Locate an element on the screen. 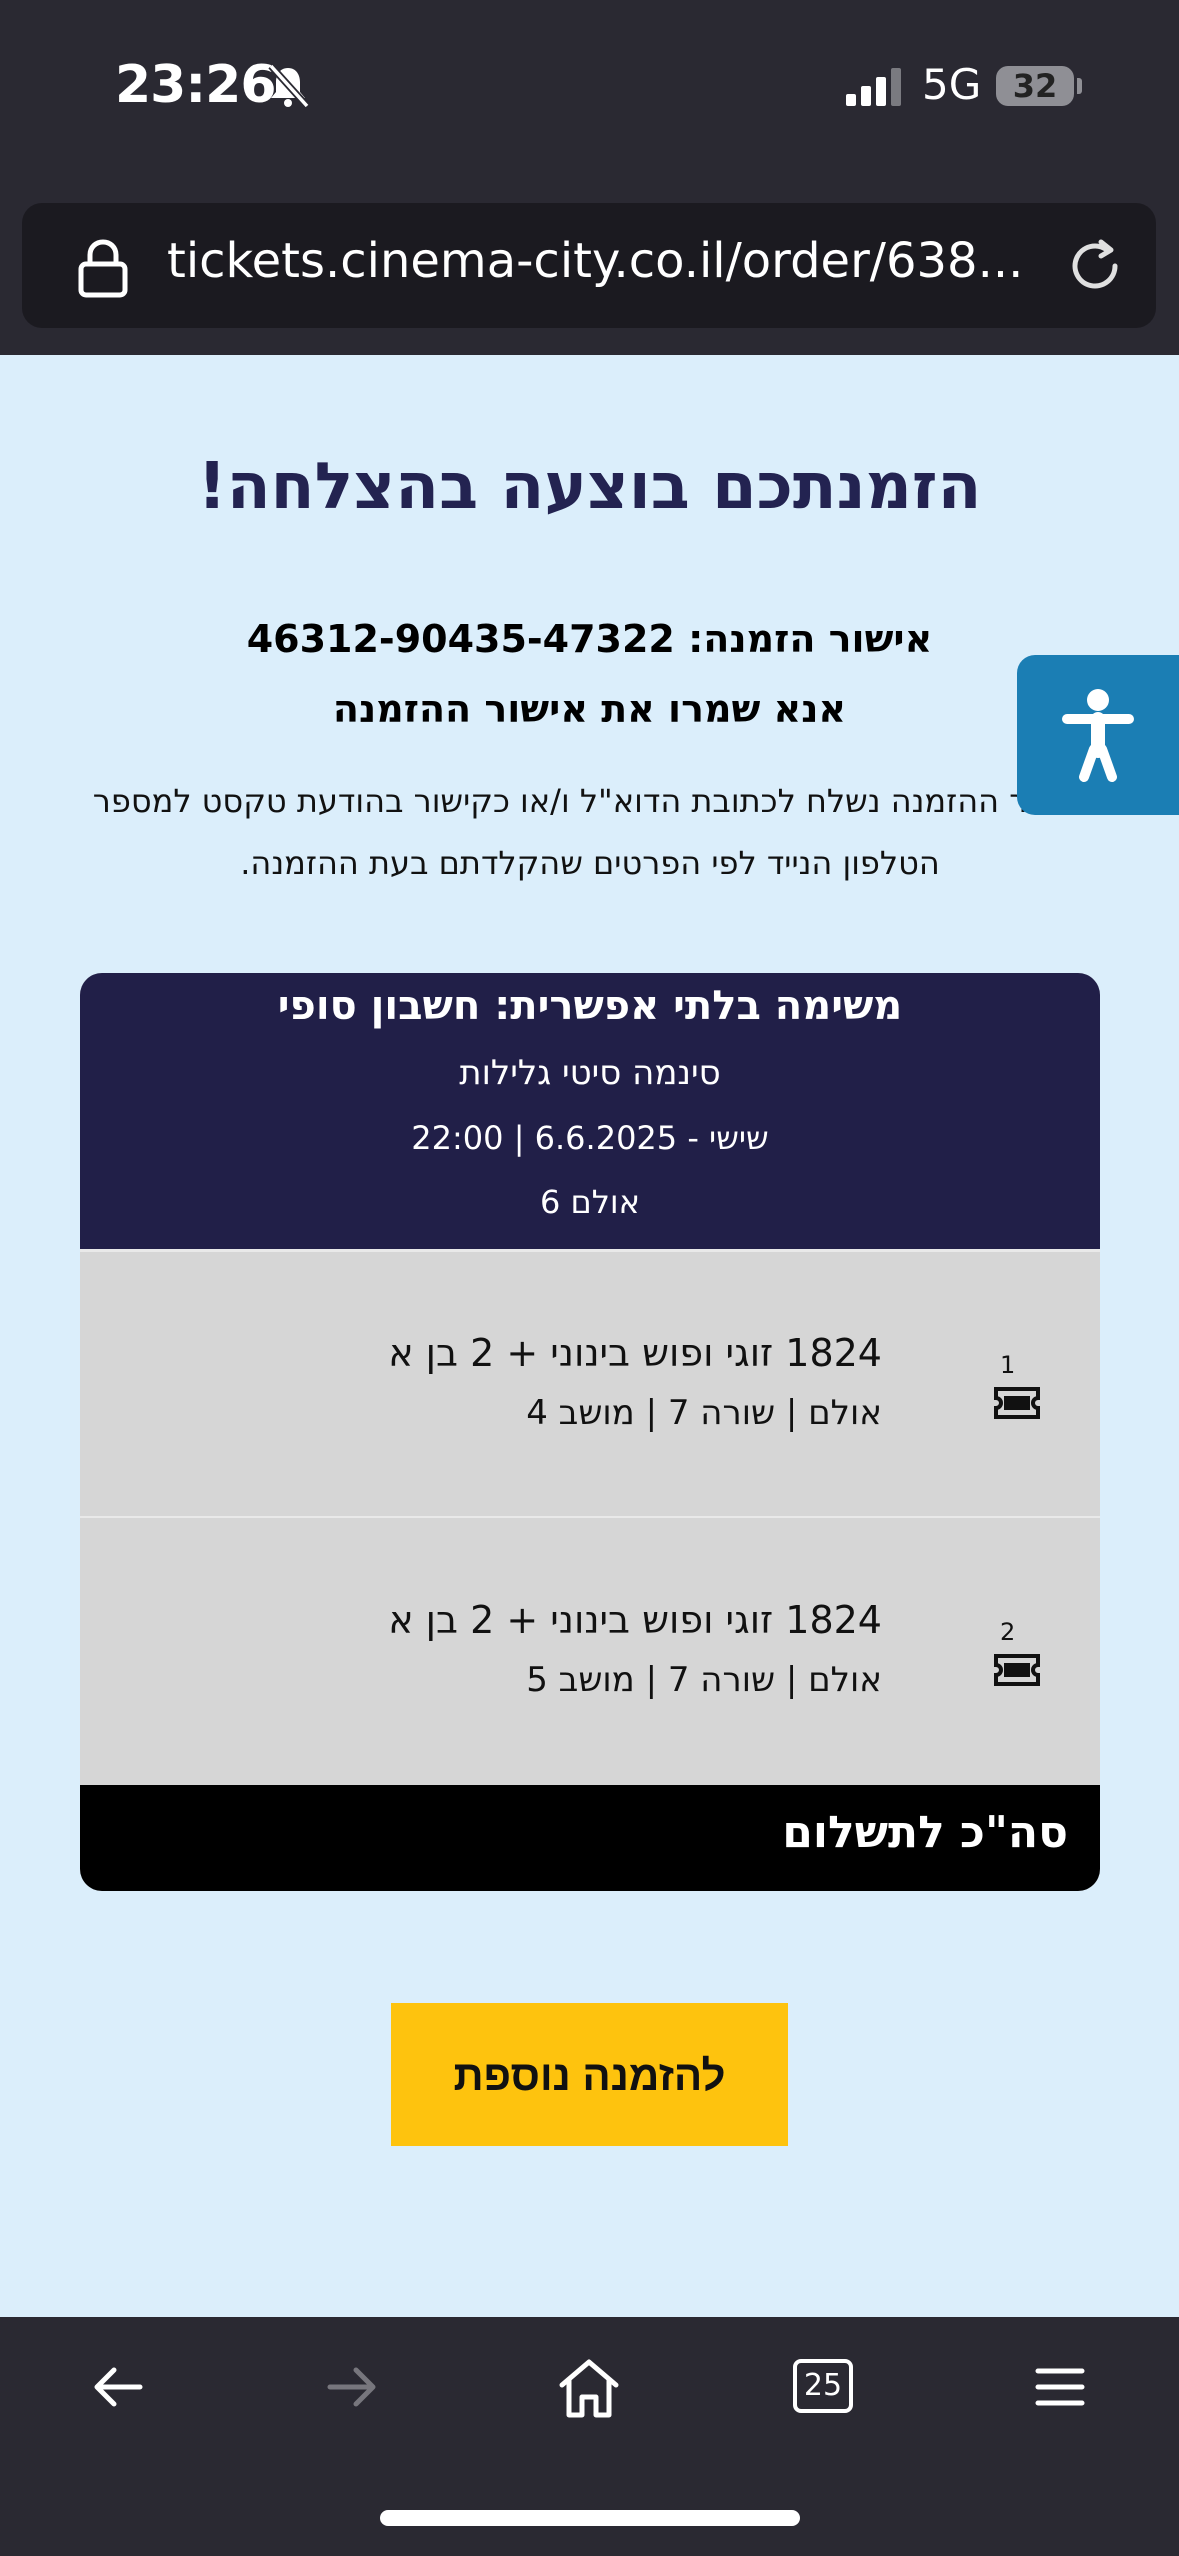 The width and height of the screenshot is (1179, 2556). keep-confirmation-note: אנא שמרו את אישור ההזמנה is located at coordinates (589, 709).